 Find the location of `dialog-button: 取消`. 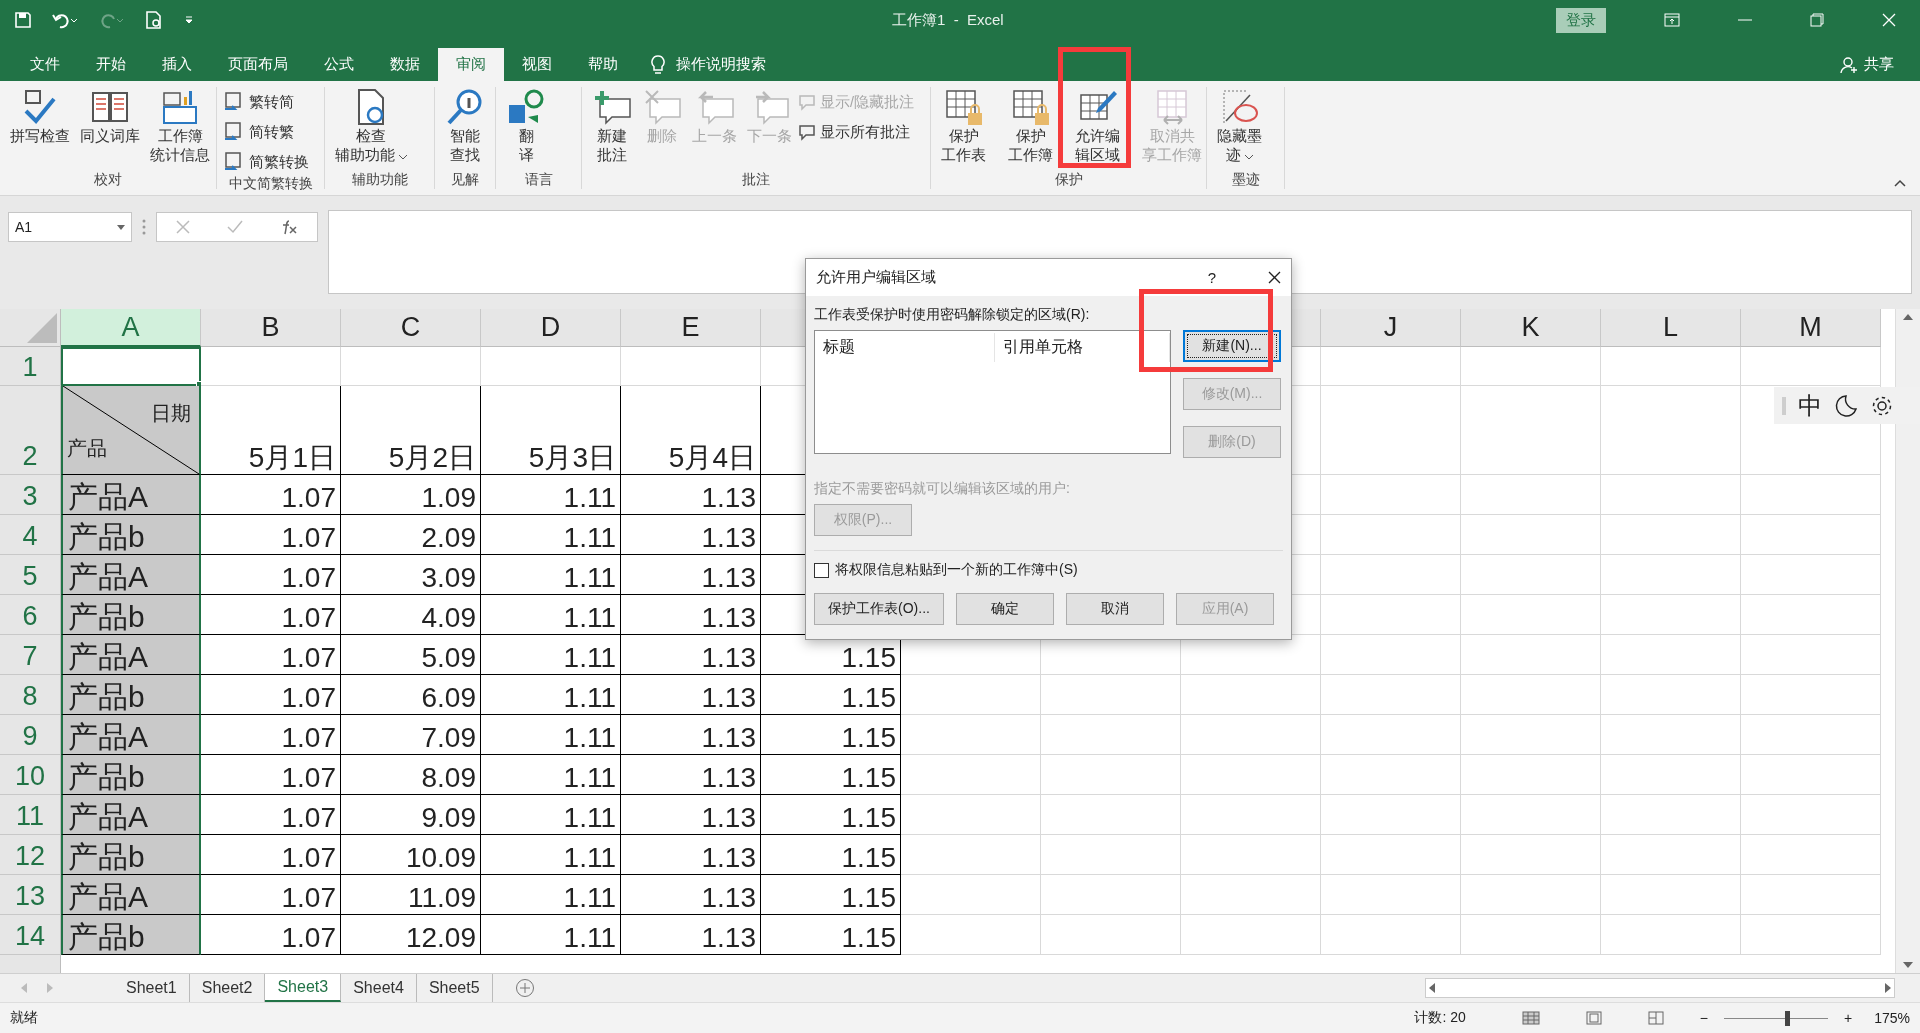

dialog-button: 取消 is located at coordinates (1115, 609).